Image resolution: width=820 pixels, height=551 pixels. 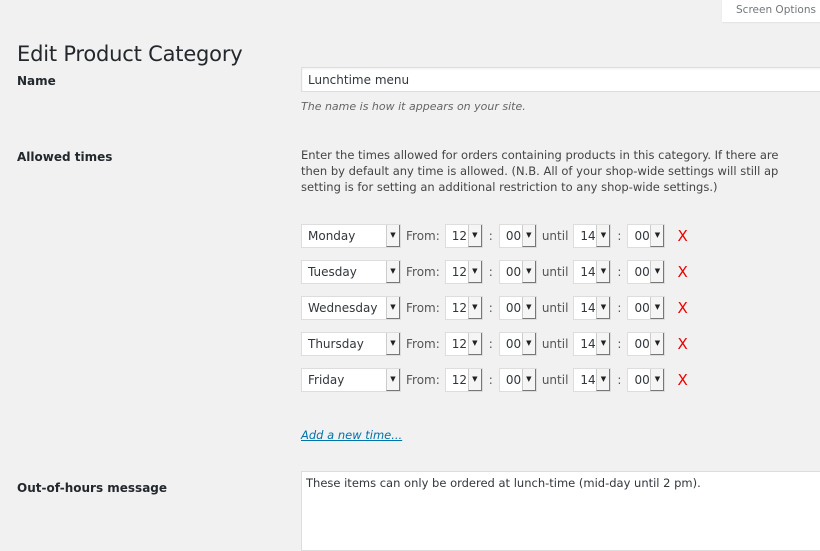 What do you see at coordinates (336, 343) in the screenshot?
I see `day-select-value: Thursday` at bounding box center [336, 343].